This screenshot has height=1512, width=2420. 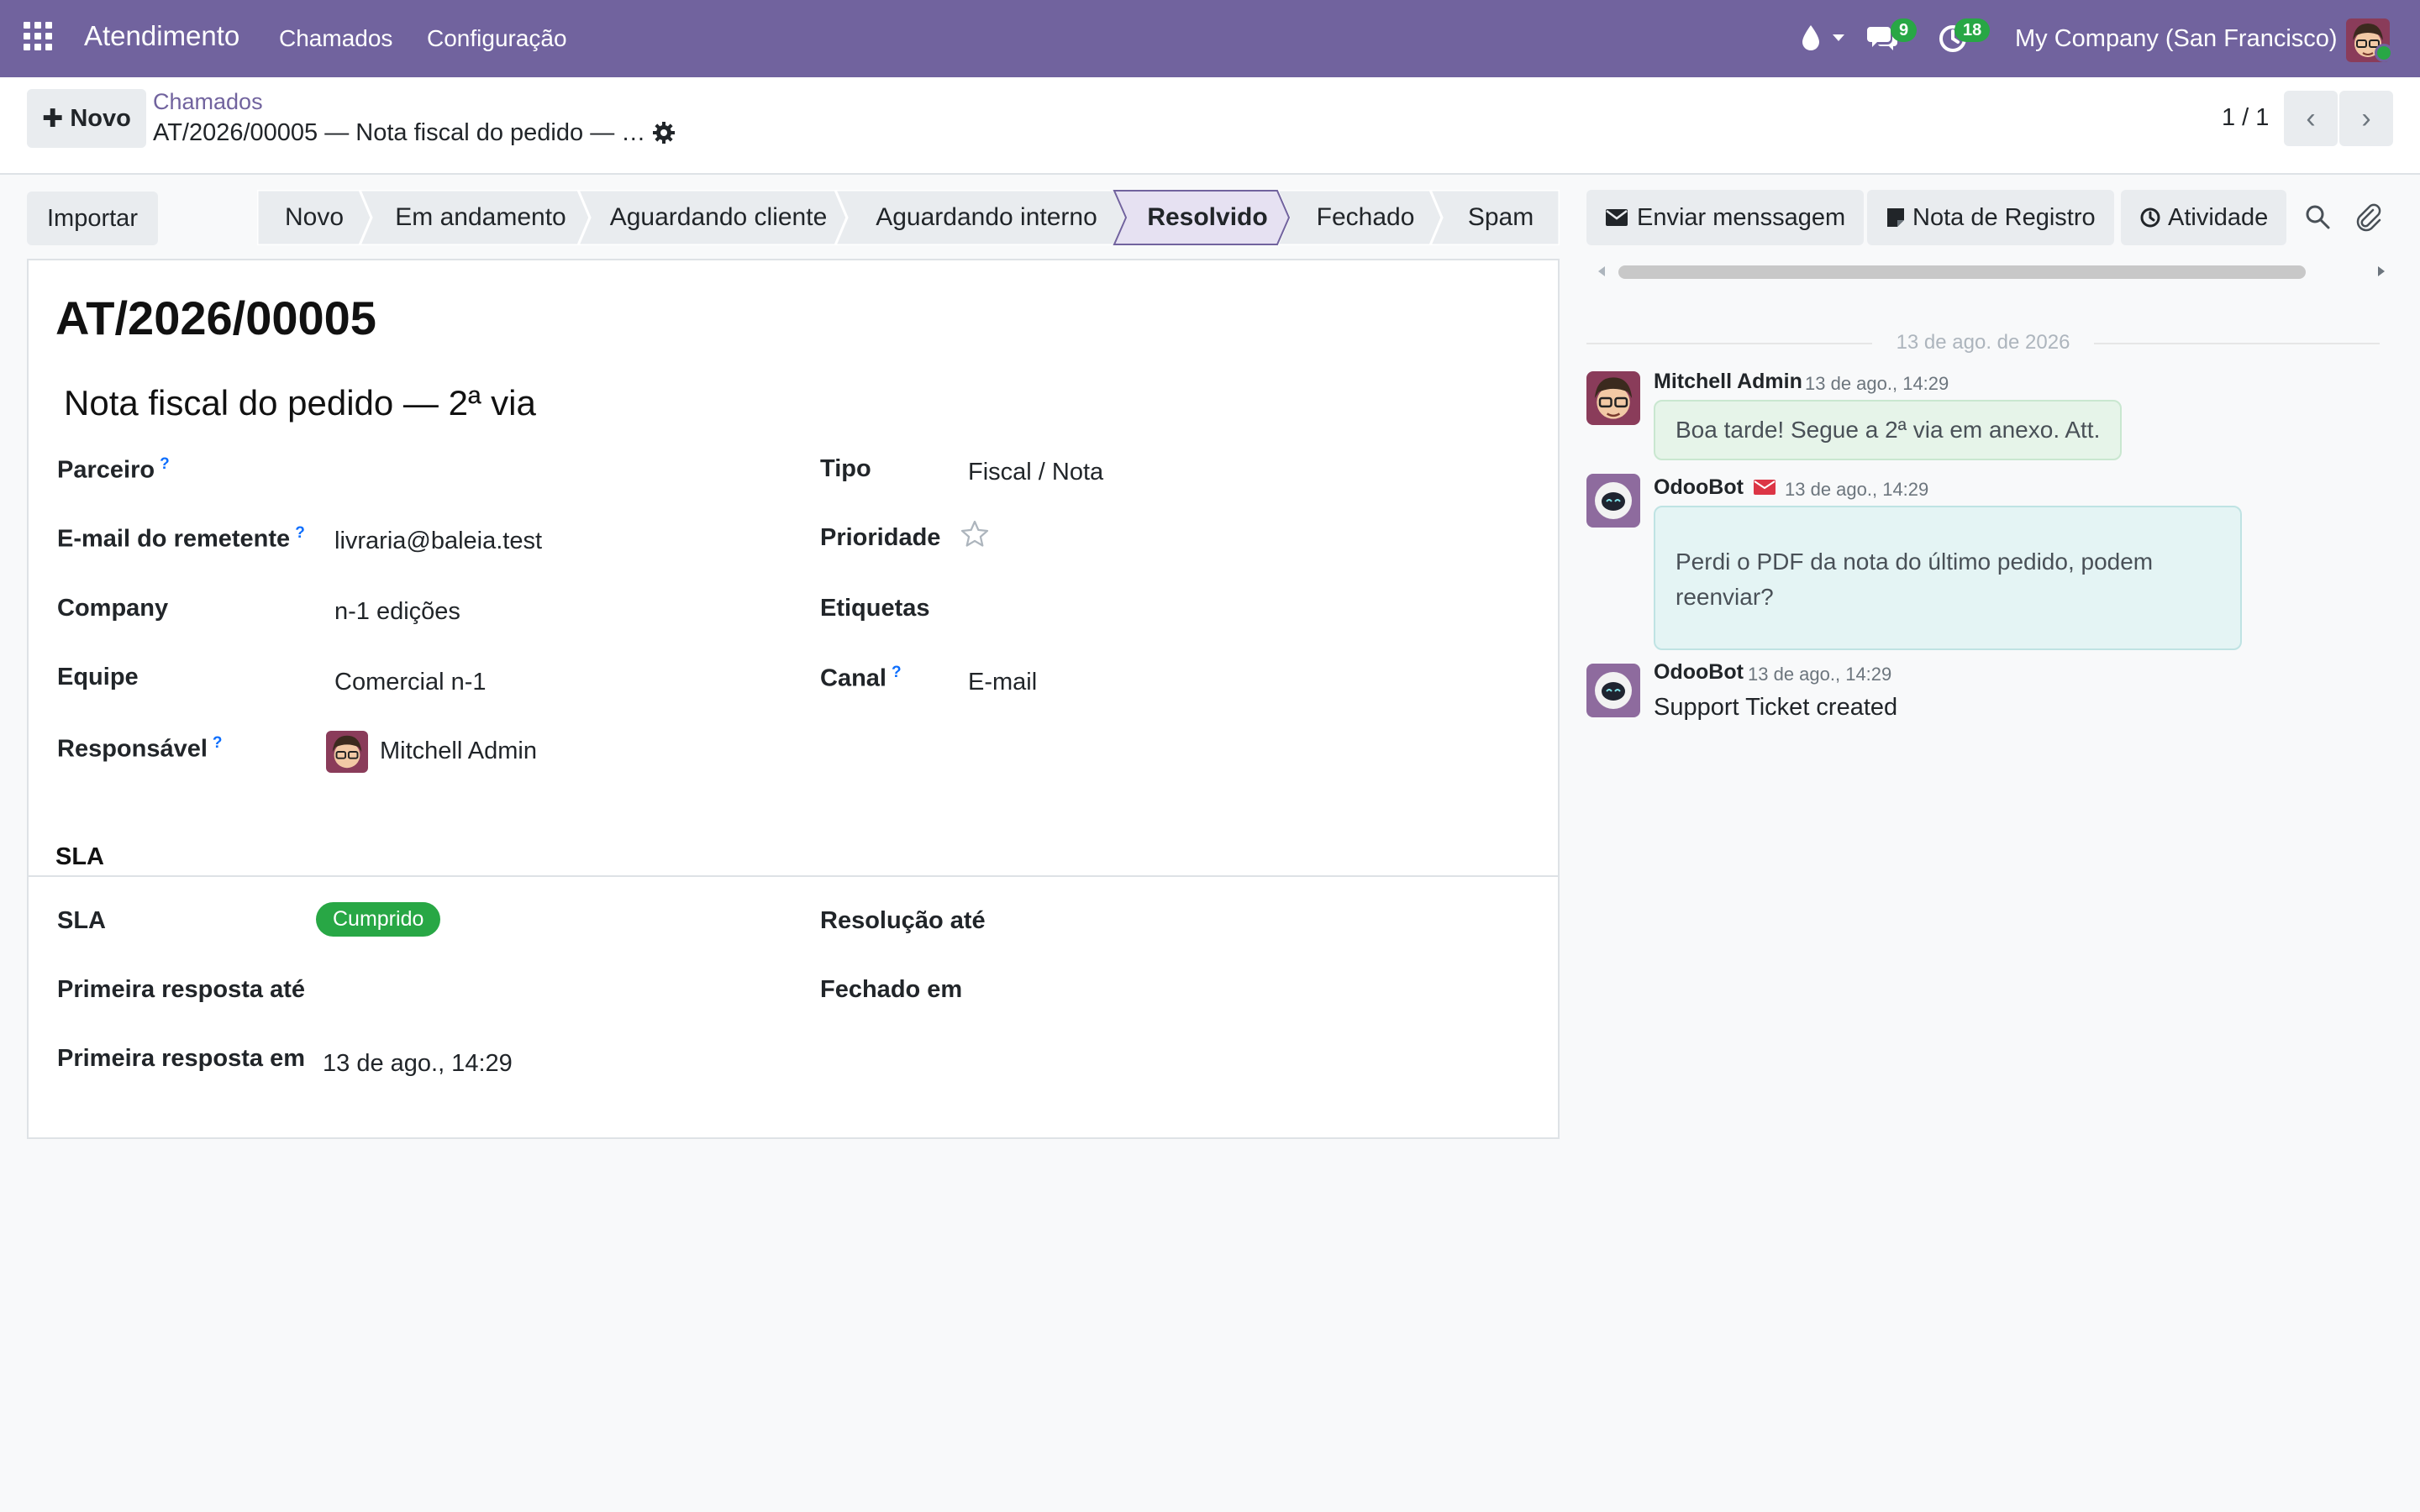 What do you see at coordinates (903, 920) in the screenshot?
I see `resolution-until-label: Resolução até` at bounding box center [903, 920].